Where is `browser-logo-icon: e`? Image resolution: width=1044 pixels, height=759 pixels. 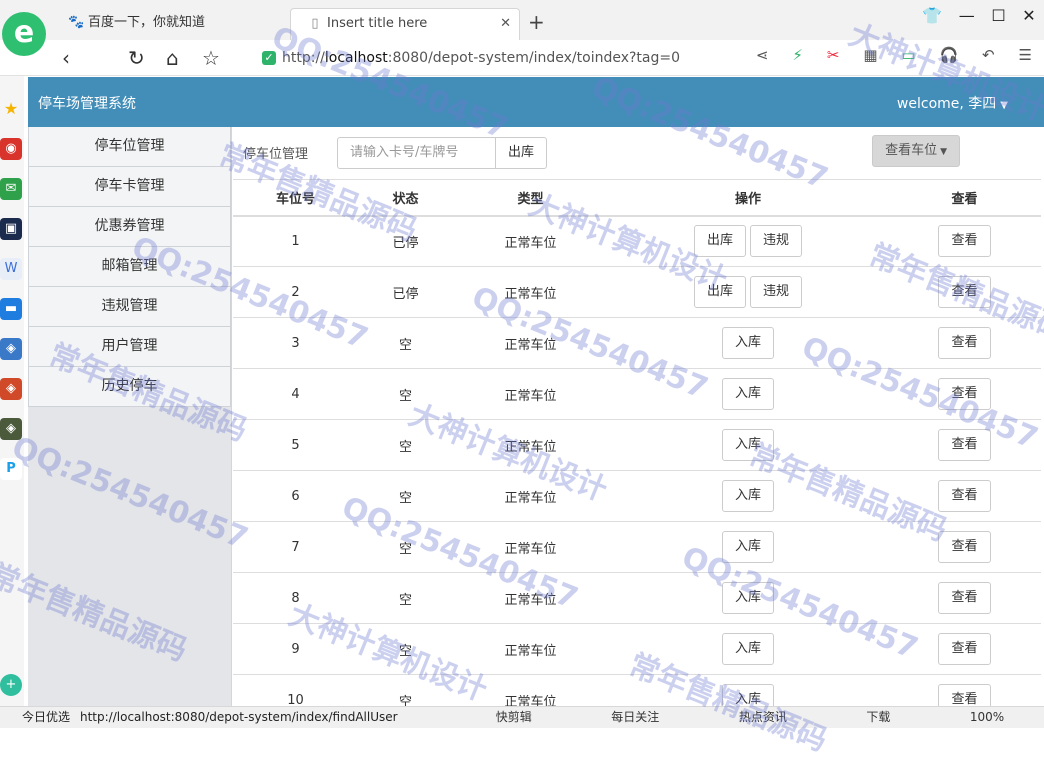 browser-logo-icon: e is located at coordinates (24, 34).